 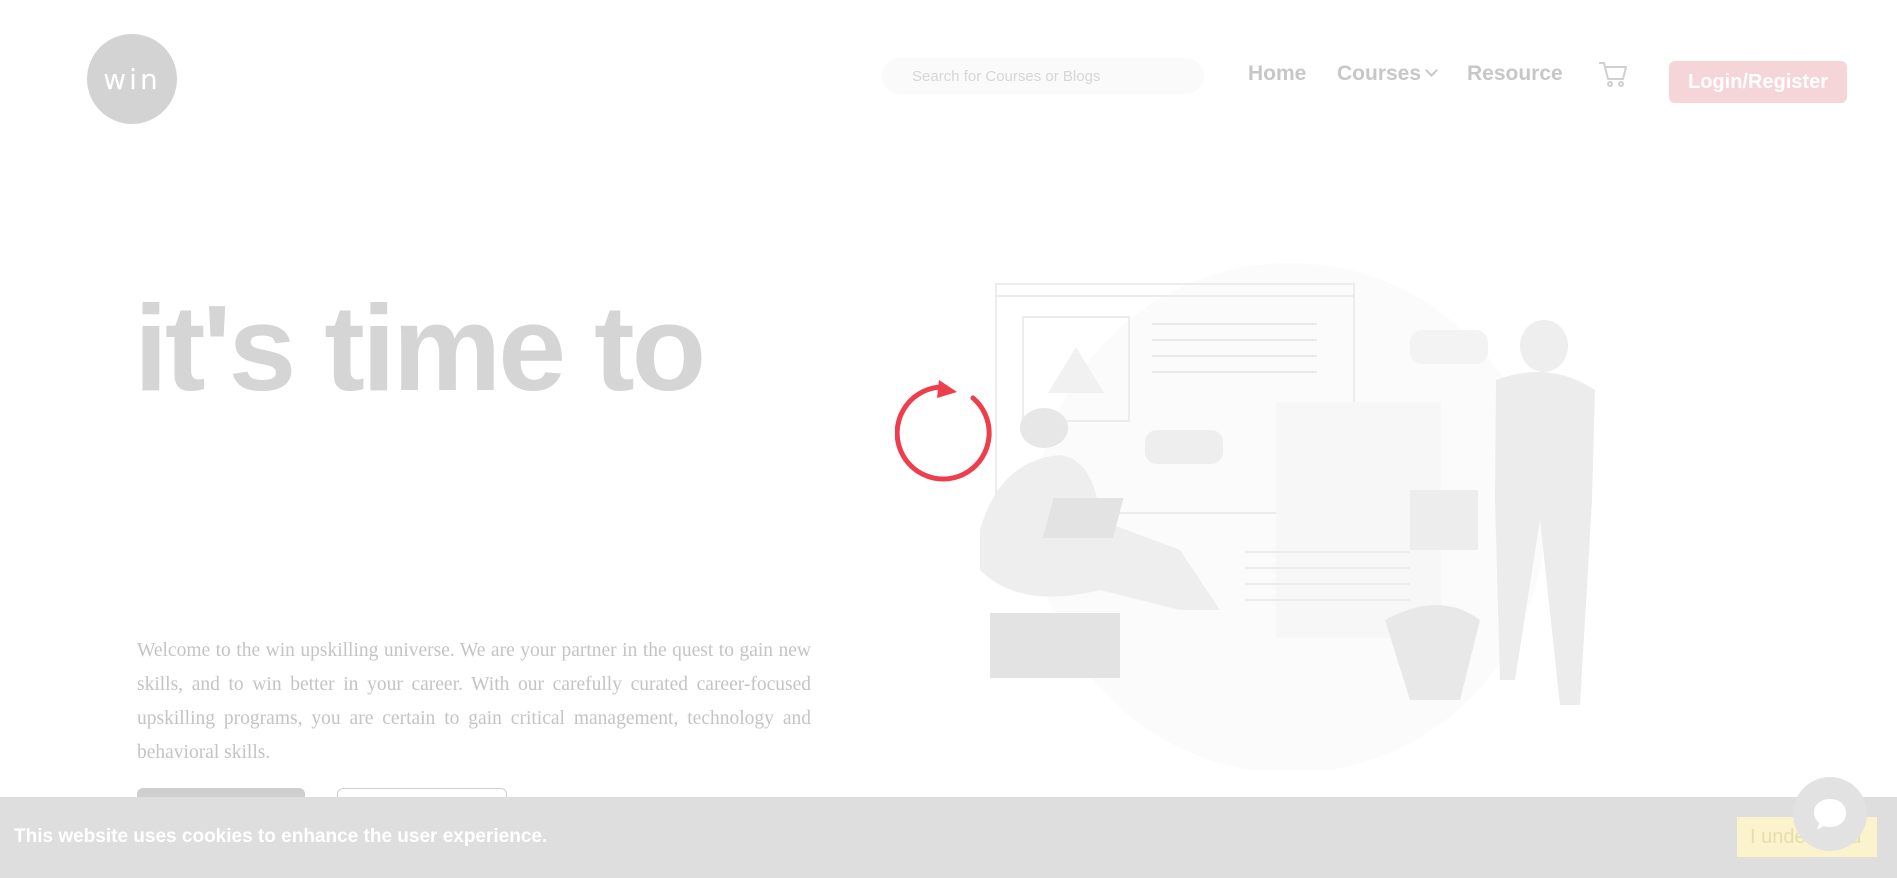 What do you see at coordinates (943, 431) in the screenshot?
I see `loading-spinner-icon` at bounding box center [943, 431].